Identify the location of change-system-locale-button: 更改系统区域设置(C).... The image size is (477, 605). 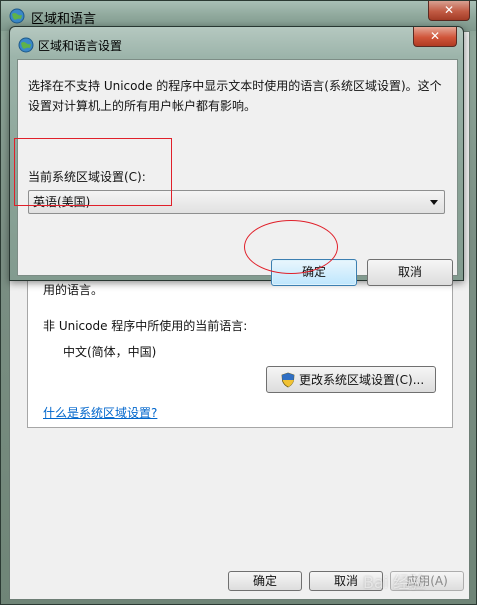
(351, 379).